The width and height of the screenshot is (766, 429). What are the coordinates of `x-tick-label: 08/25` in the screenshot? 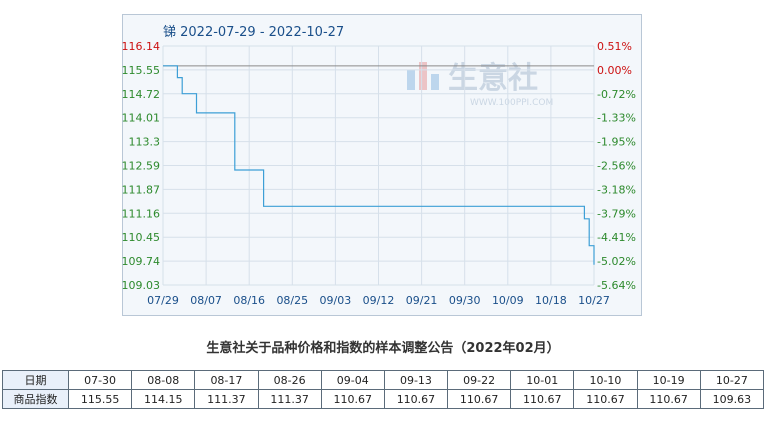 It's located at (292, 300).